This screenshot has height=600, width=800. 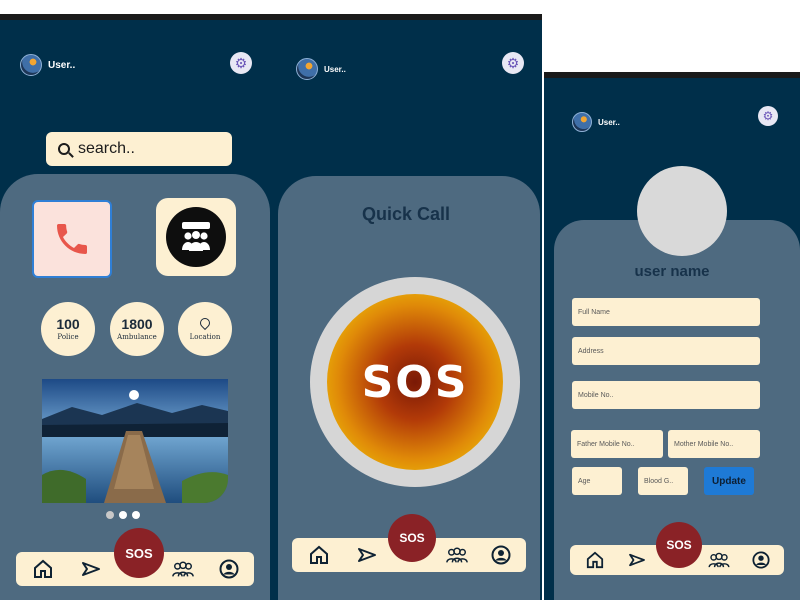 I want to click on location-pin-icon, so click(x=205, y=322).